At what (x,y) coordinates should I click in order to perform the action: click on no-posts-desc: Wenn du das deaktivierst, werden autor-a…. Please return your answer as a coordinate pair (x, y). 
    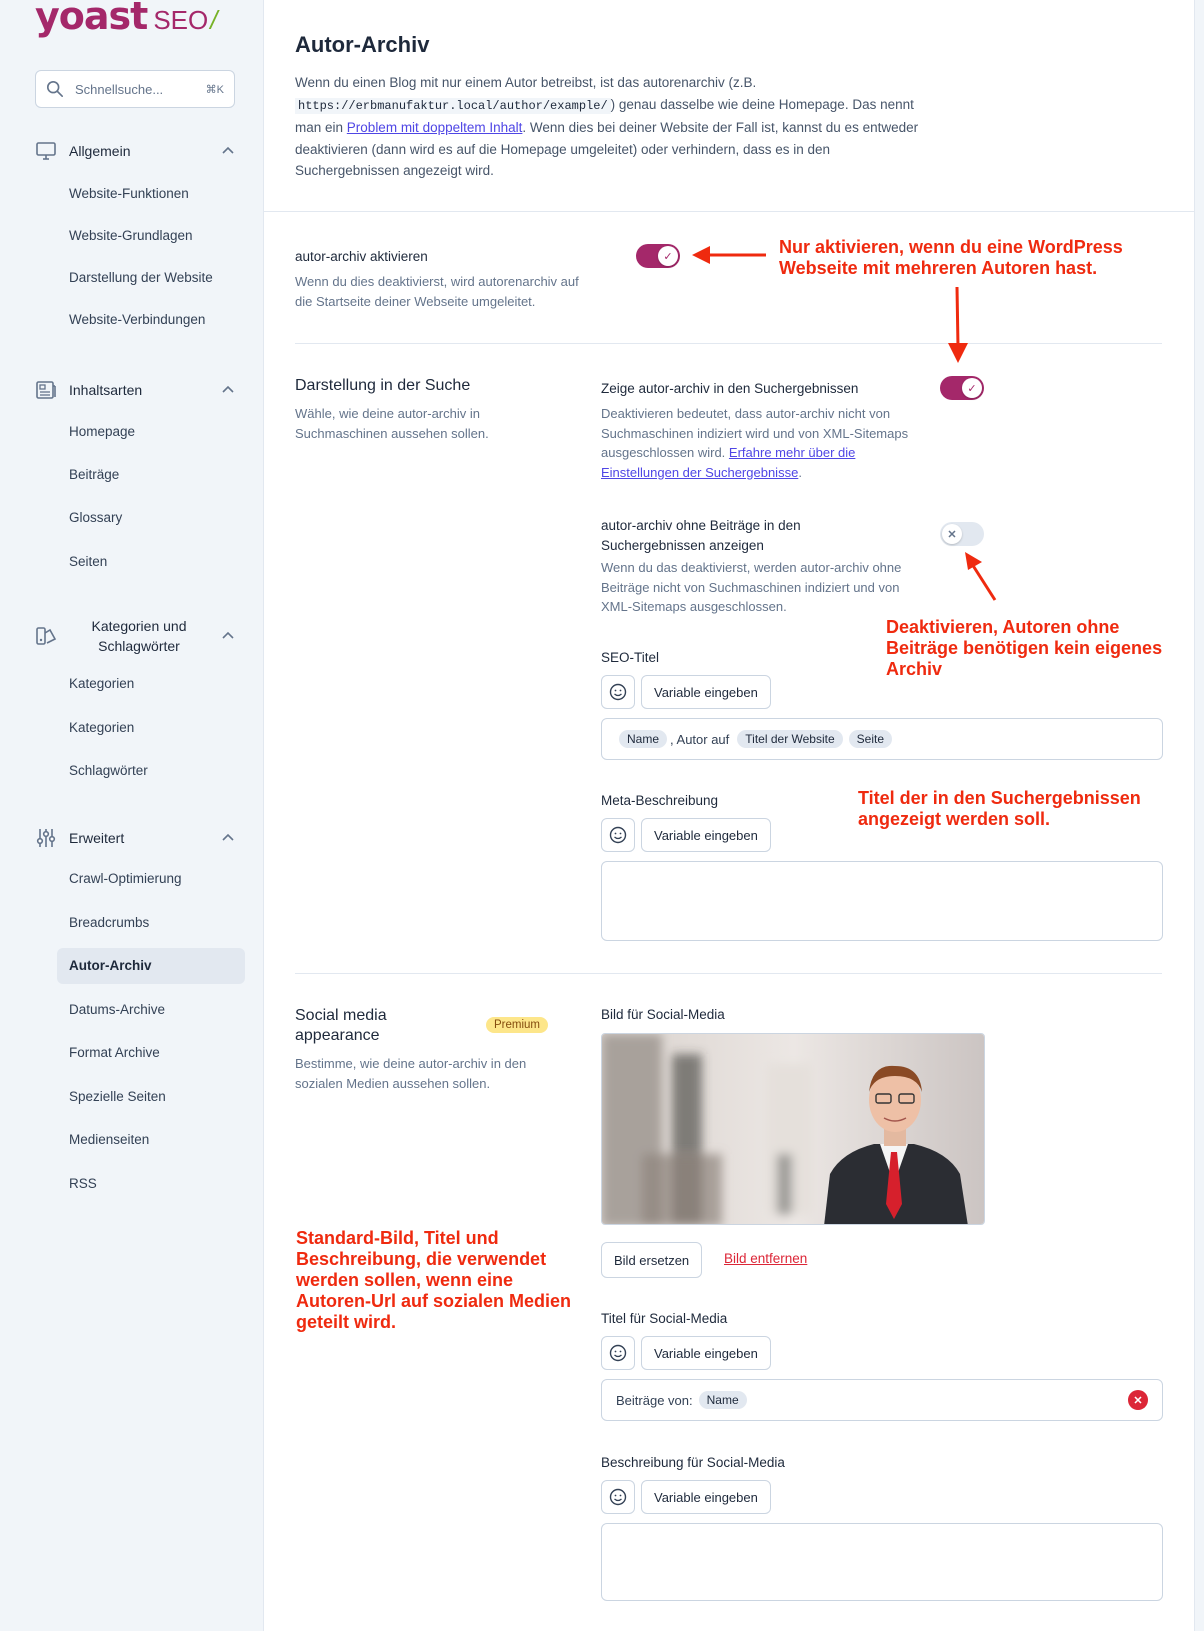
    Looking at the image, I should click on (751, 587).